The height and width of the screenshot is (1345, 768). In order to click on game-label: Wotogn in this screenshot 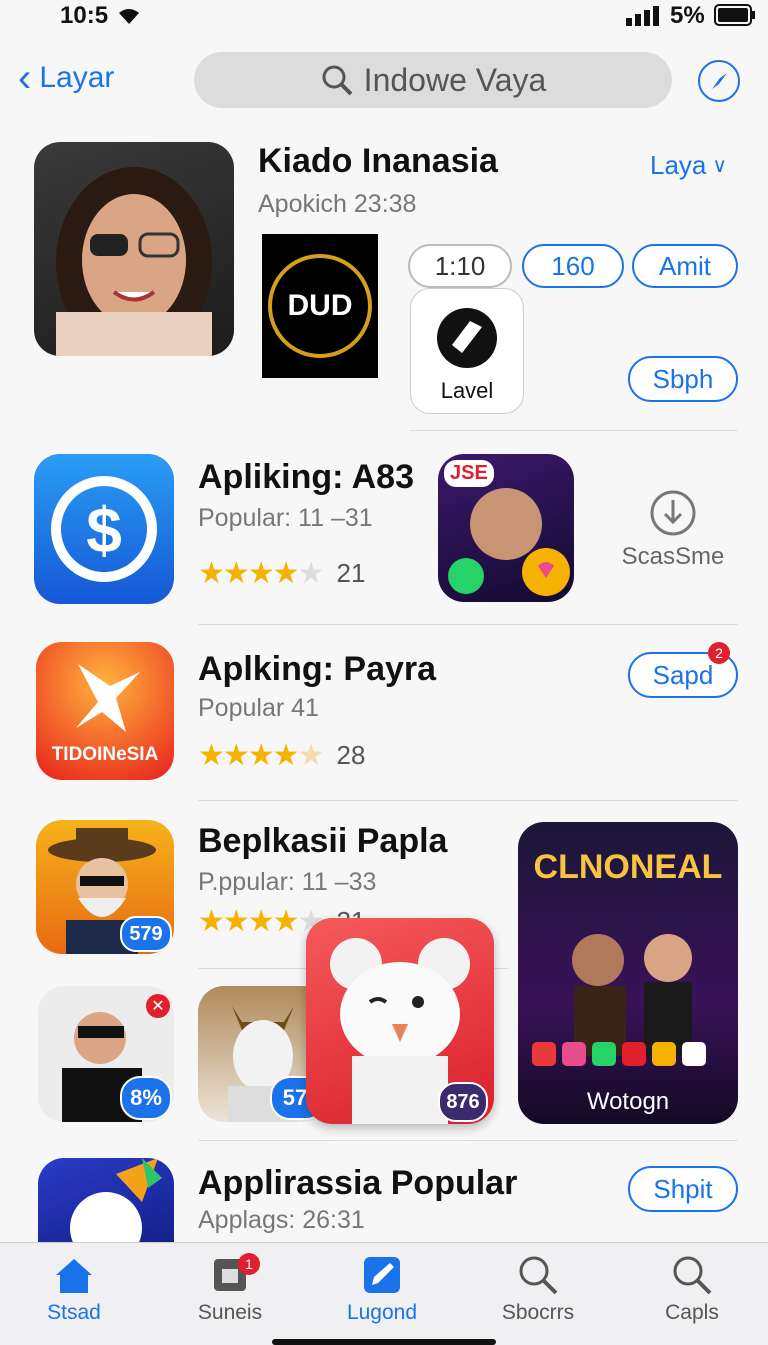, I will do `click(628, 1101)`.